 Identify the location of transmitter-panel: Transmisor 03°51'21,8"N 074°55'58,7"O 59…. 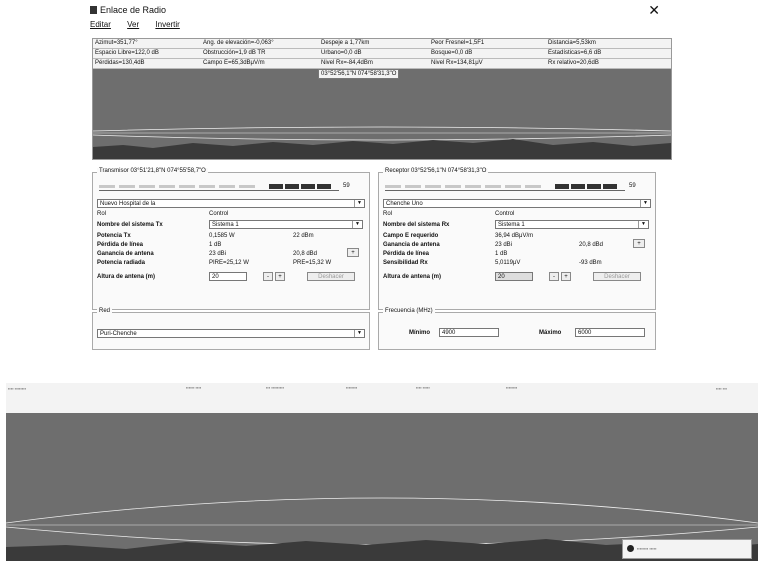
(231, 239).